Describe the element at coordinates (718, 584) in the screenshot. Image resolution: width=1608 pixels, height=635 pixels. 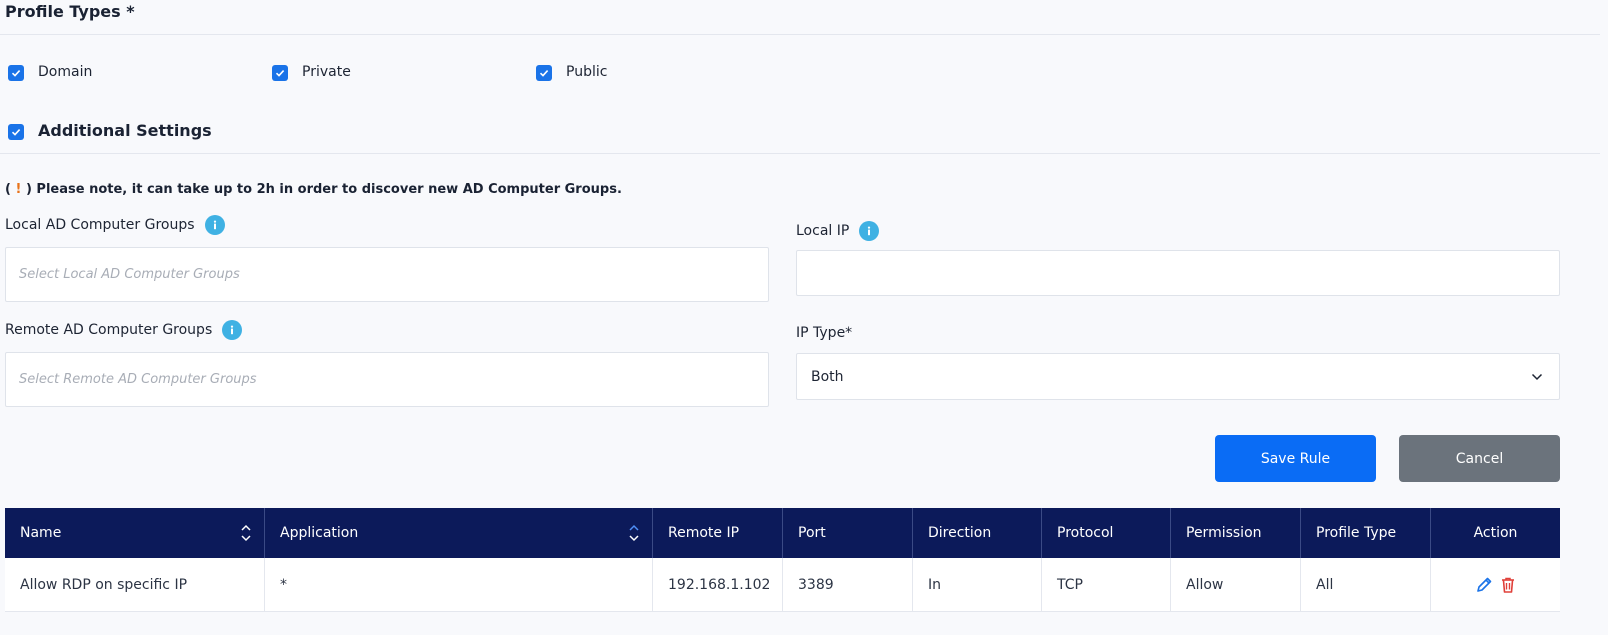
I see `cell-remote-ip: 192.168.1.102` at that location.